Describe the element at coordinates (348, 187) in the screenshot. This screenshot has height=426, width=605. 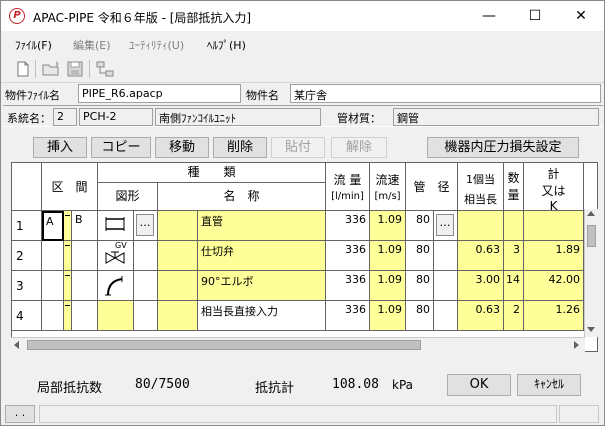
I see `grid-header-flow: 流 量 [l/min]` at that location.